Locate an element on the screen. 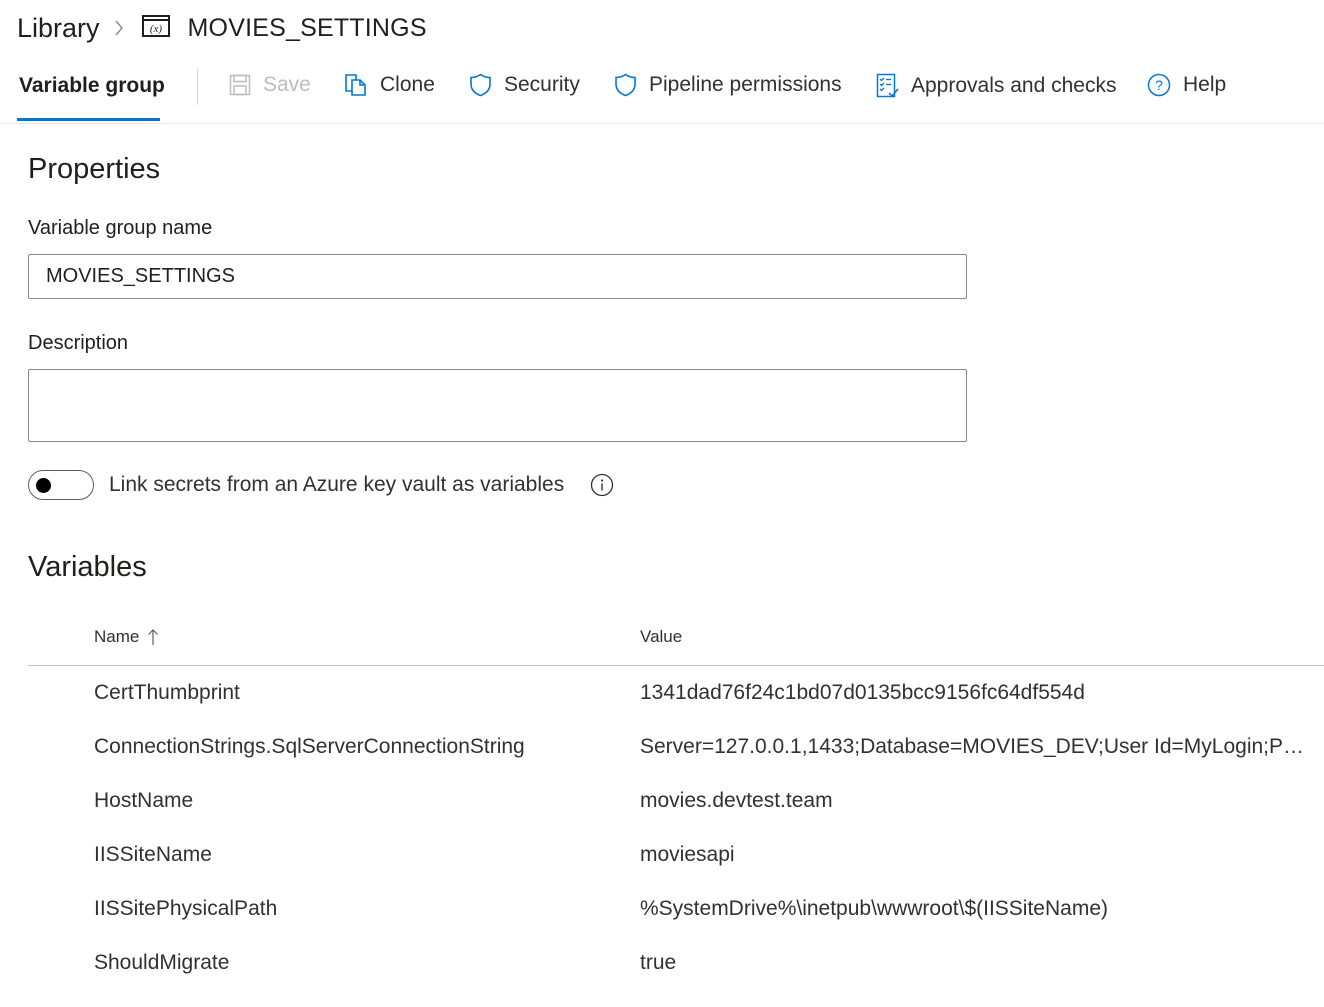 Image resolution: width=1324 pixels, height=1007 pixels. toggle-knob is located at coordinates (43, 485).